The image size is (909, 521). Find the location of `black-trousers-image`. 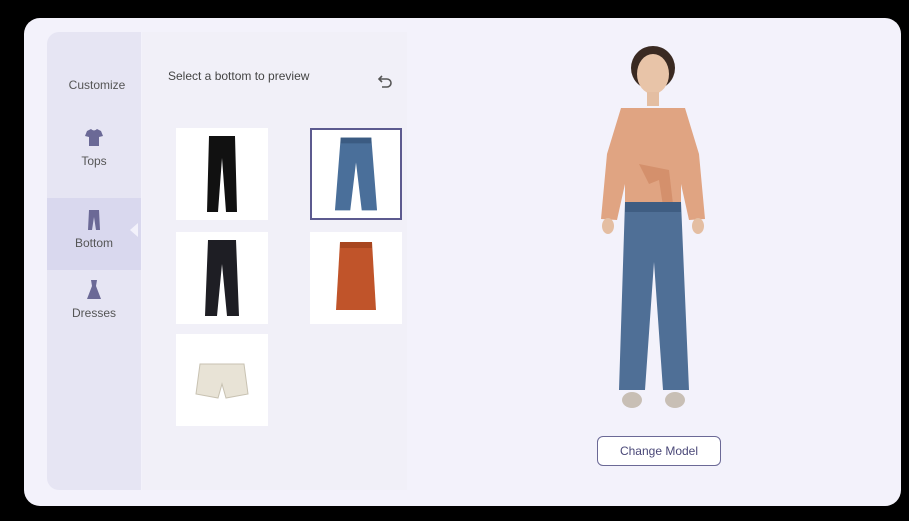

black-trousers-image is located at coordinates (222, 278).